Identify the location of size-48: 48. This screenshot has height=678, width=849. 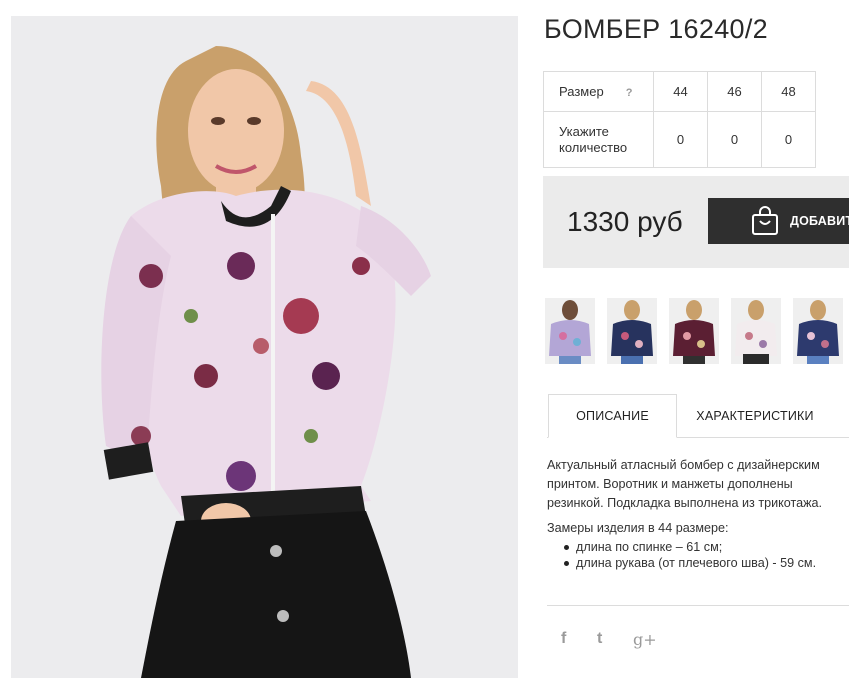
(788, 91).